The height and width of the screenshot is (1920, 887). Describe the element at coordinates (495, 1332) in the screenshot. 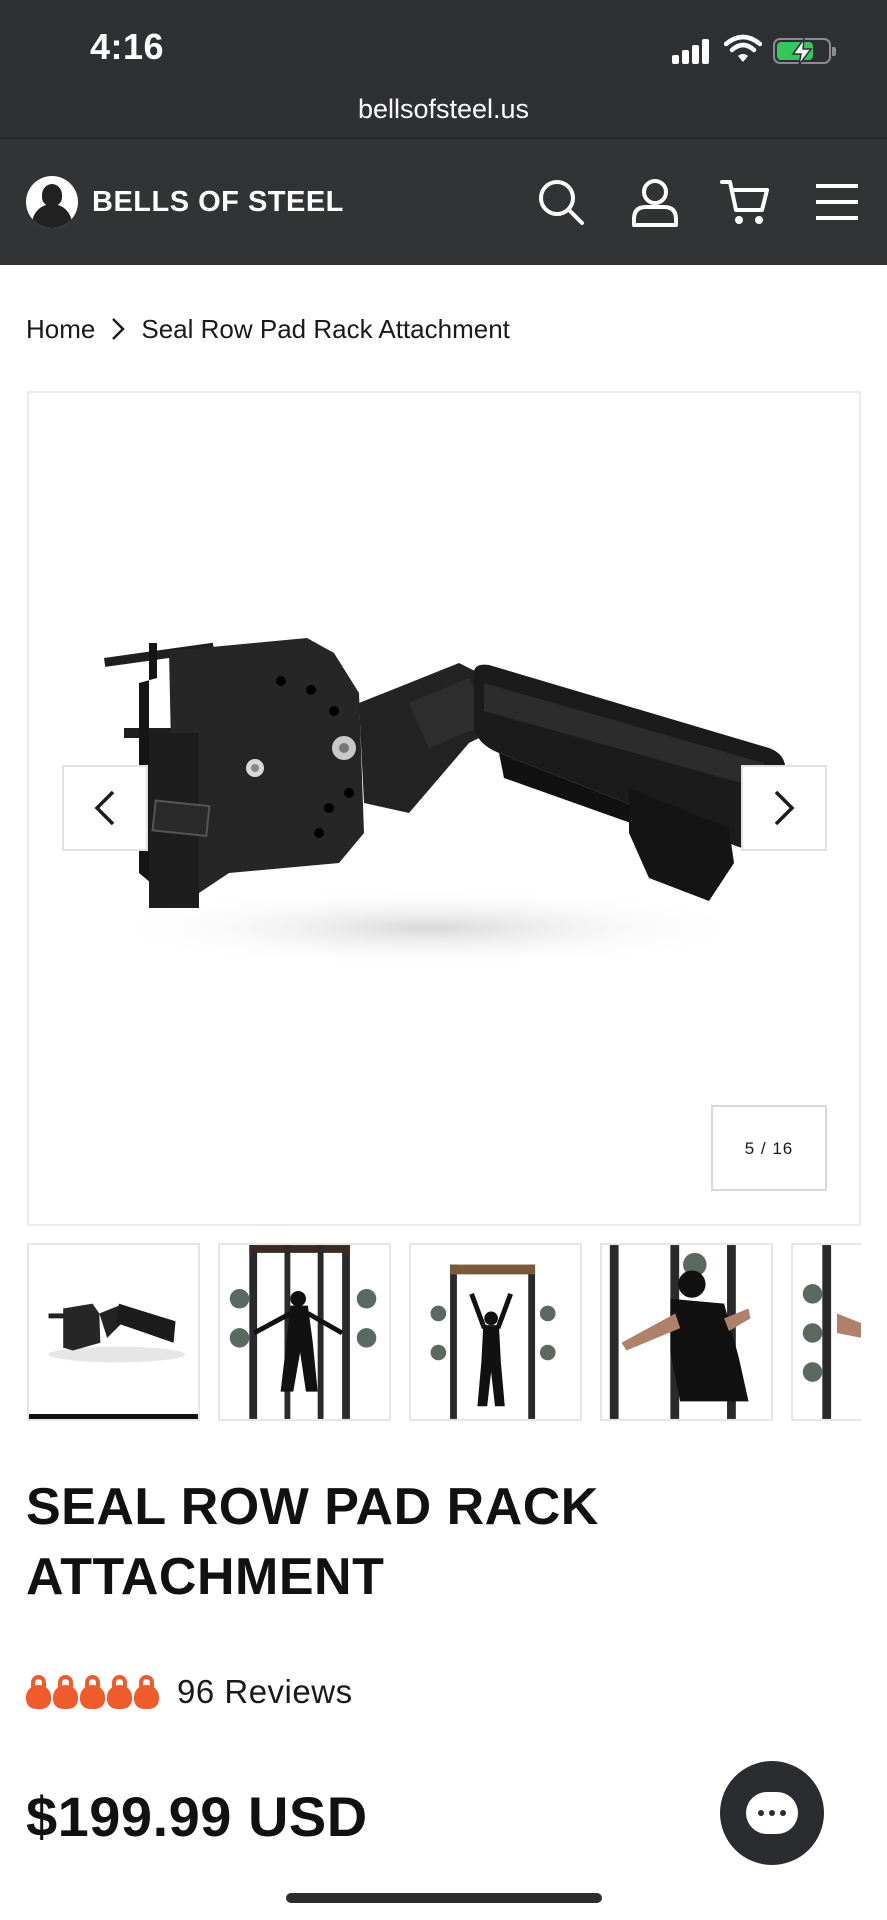

I see `thumbnail-overhead-press` at that location.